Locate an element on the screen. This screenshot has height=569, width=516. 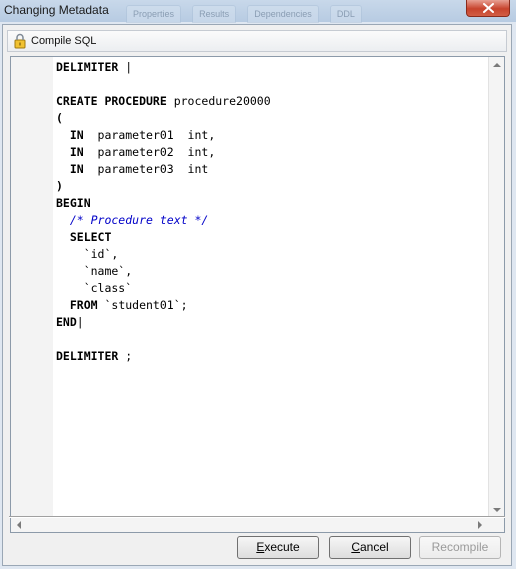
code-line: BEGIN is located at coordinates (163, 203).